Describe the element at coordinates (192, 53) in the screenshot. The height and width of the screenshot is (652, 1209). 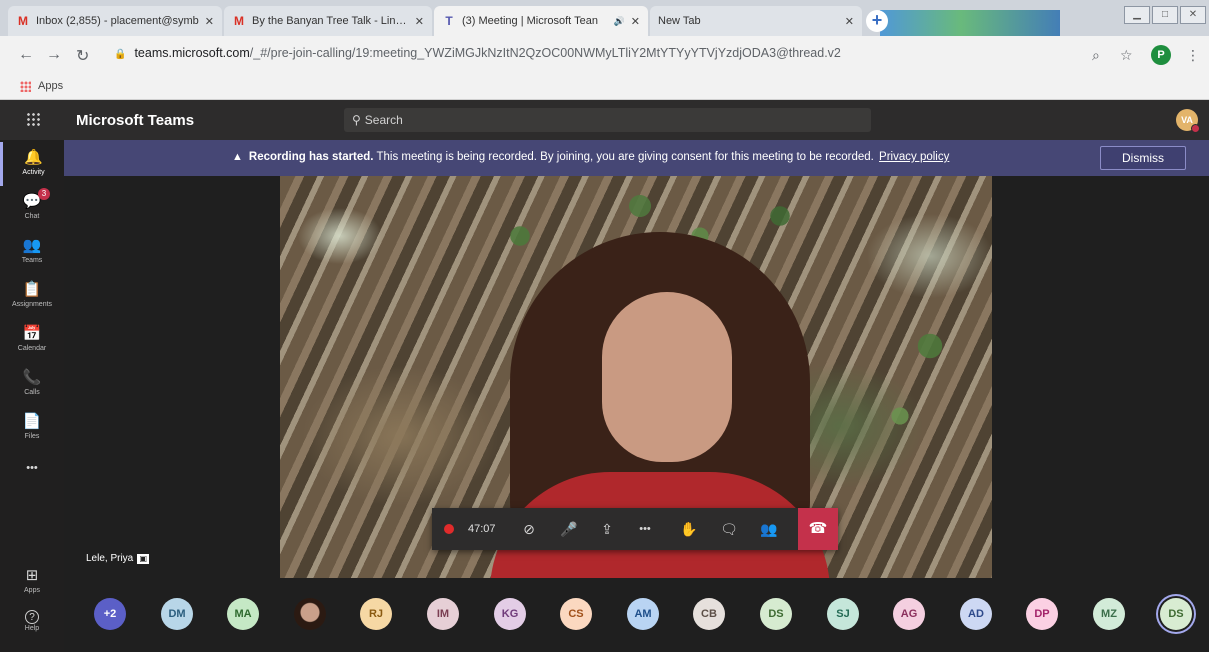
I see `url-host: teams.microsoft.com` at that location.